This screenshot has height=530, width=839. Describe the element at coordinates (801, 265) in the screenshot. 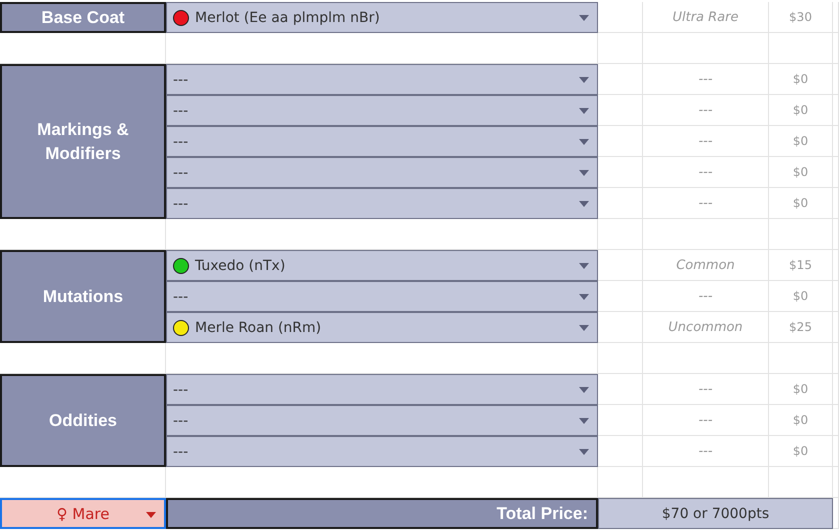

I see `price-text: $15` at that location.